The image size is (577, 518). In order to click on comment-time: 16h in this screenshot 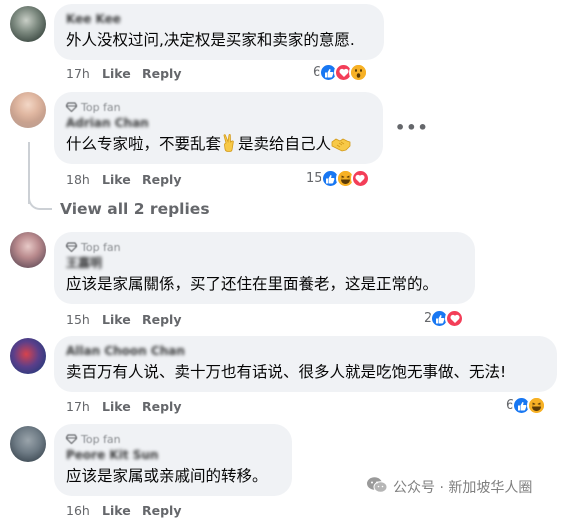, I will do `click(84, 510)`.